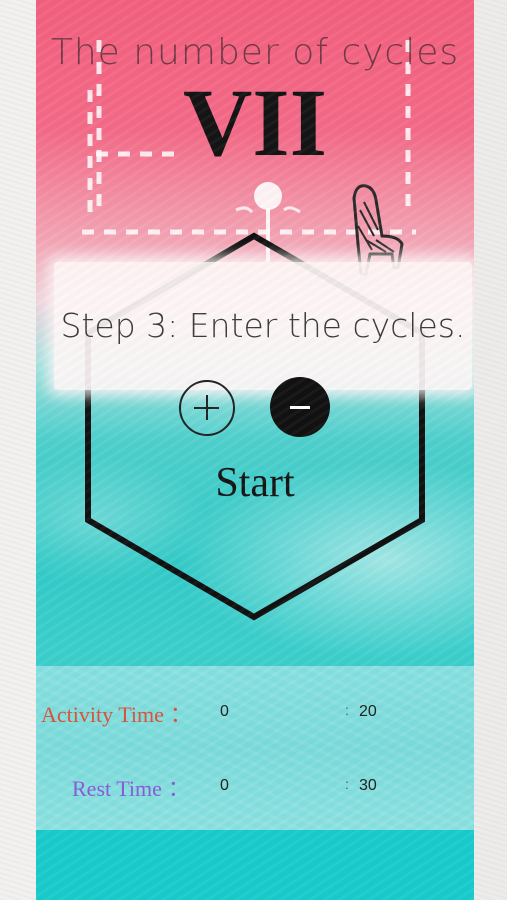 Image resolution: width=507 pixels, height=900 pixels. I want to click on start-button: Start, so click(255, 483).